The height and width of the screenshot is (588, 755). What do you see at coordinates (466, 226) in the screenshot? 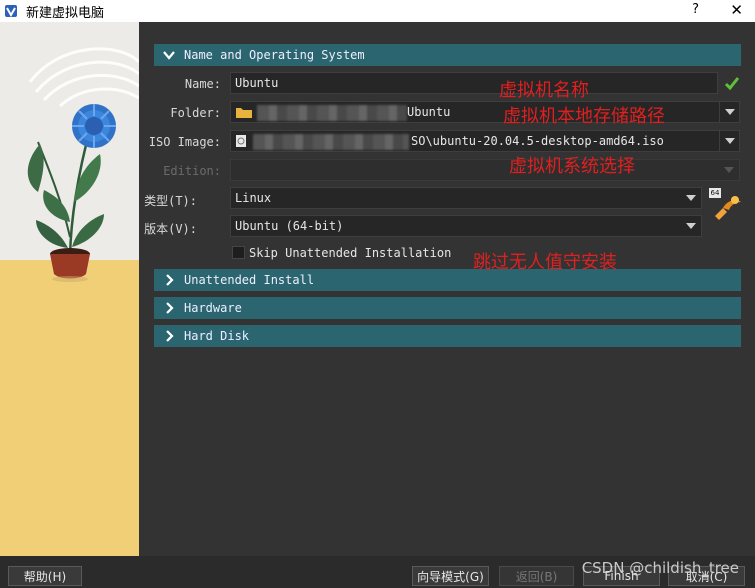
I see `version-combobox: Ubuntu (64-bit)` at bounding box center [466, 226].